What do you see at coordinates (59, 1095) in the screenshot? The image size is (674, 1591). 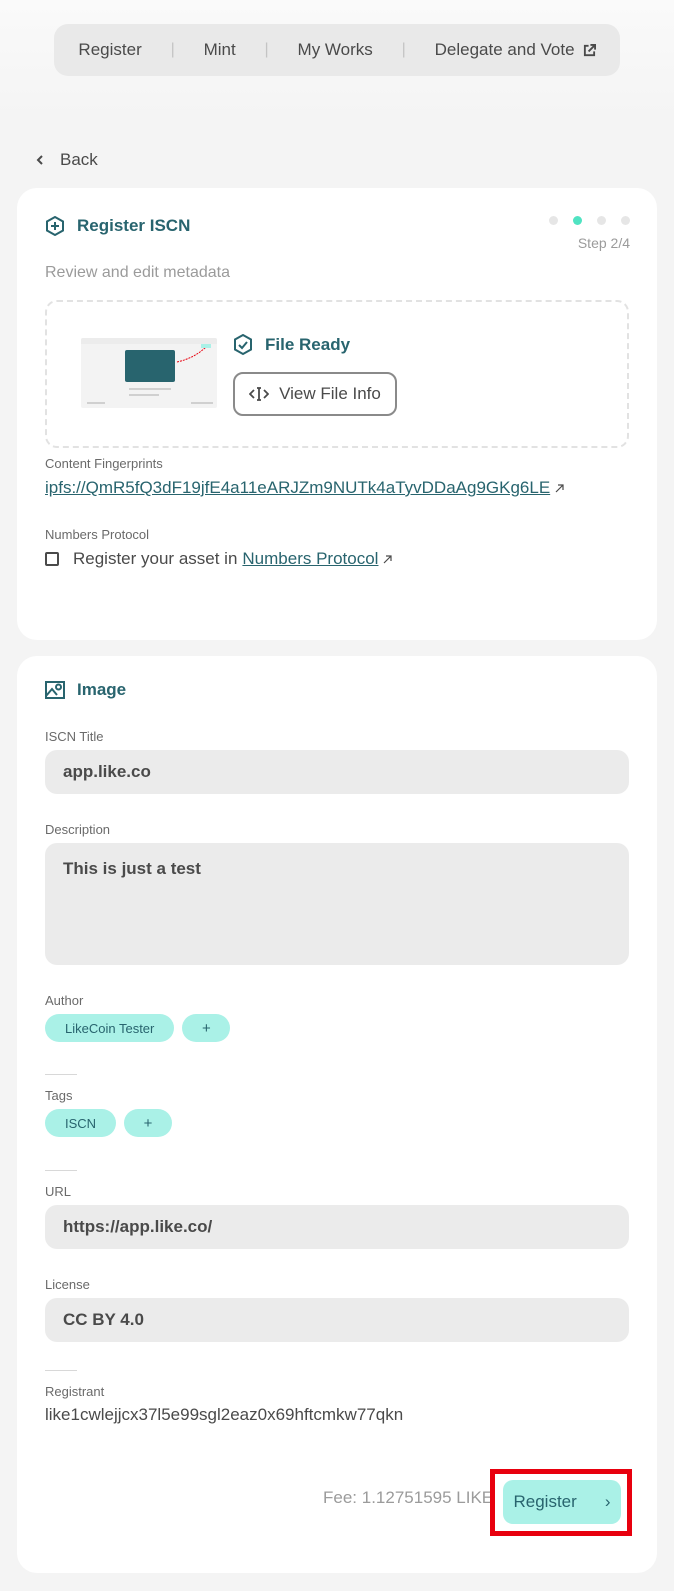 I see `tags-label: Tags` at bounding box center [59, 1095].